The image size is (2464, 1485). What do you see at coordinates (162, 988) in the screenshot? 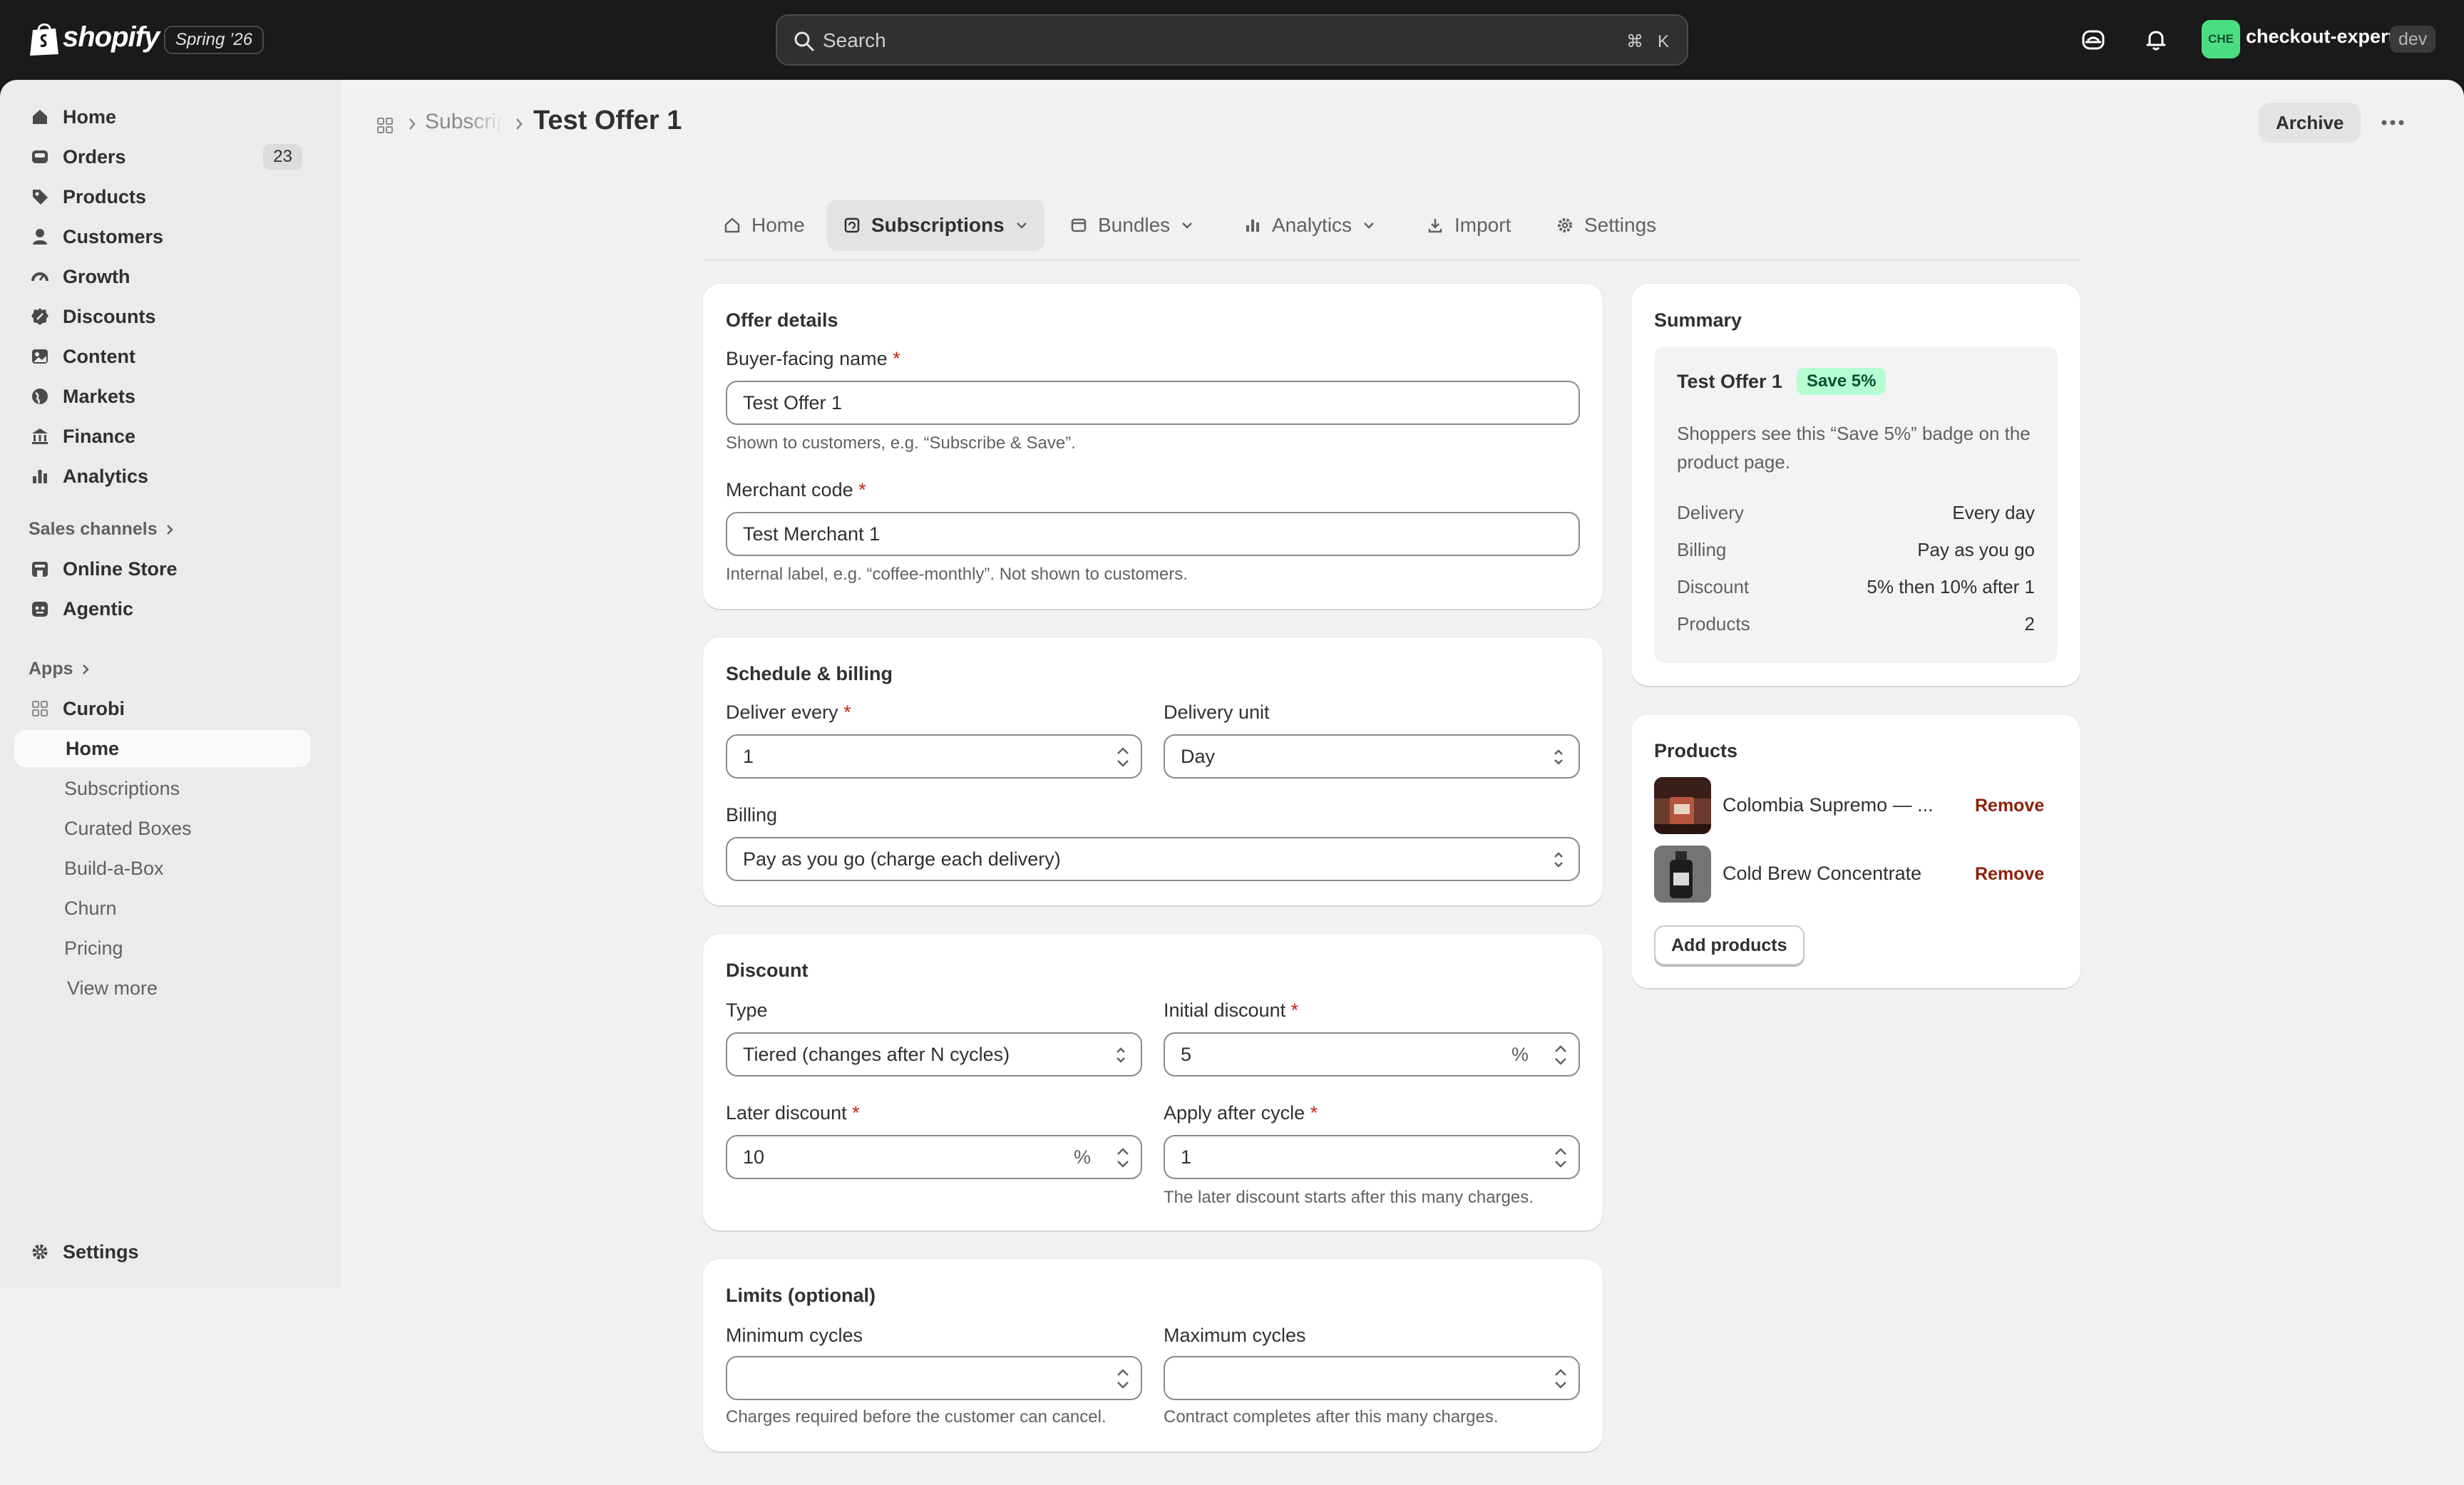
I see `view-more-link: View more` at bounding box center [162, 988].